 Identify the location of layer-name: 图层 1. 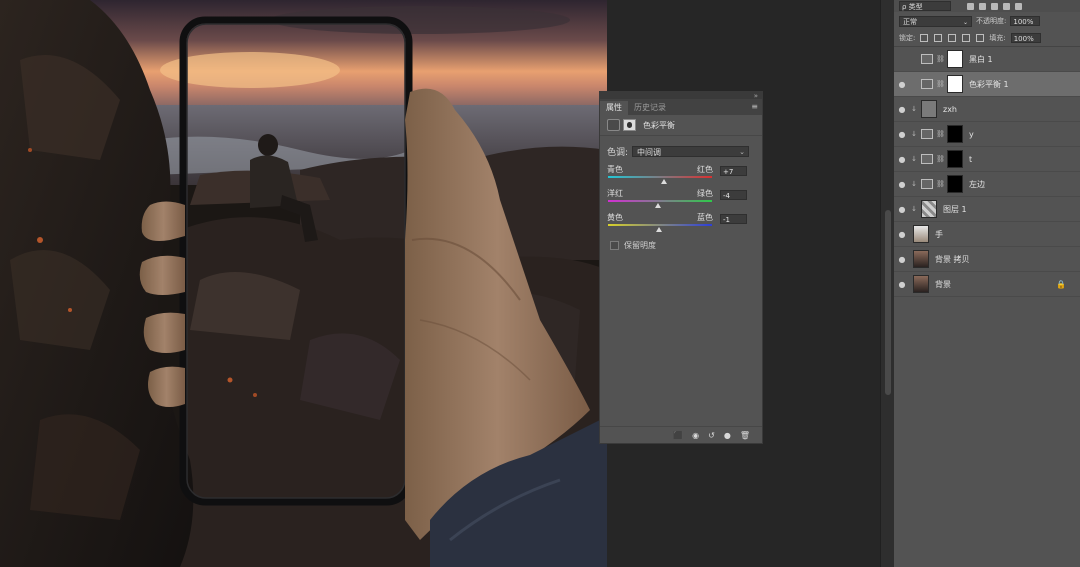
(955, 209).